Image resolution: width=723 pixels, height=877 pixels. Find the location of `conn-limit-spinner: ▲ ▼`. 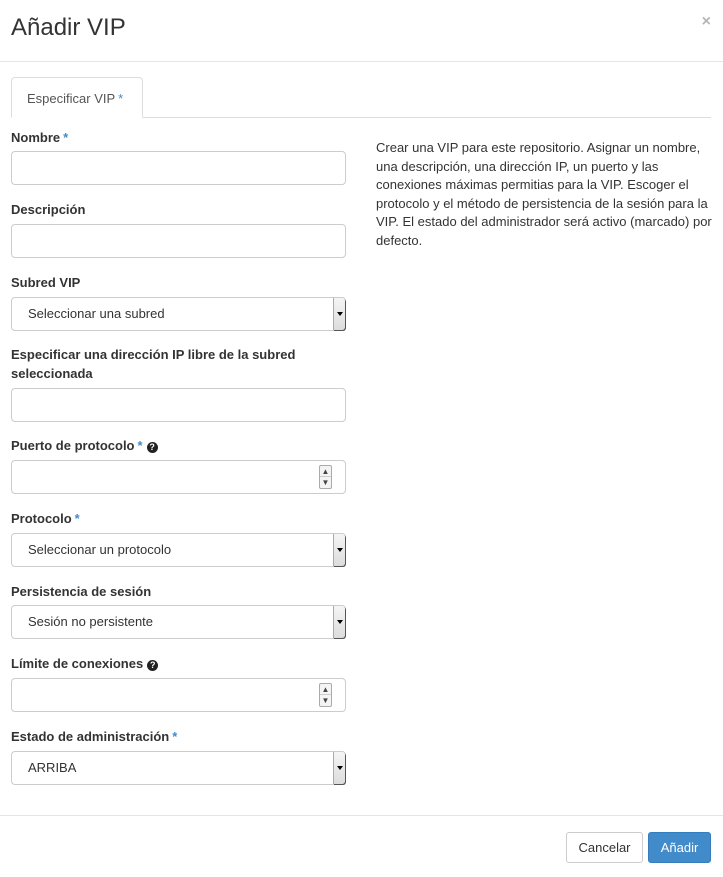

conn-limit-spinner: ▲ ▼ is located at coordinates (325, 695).